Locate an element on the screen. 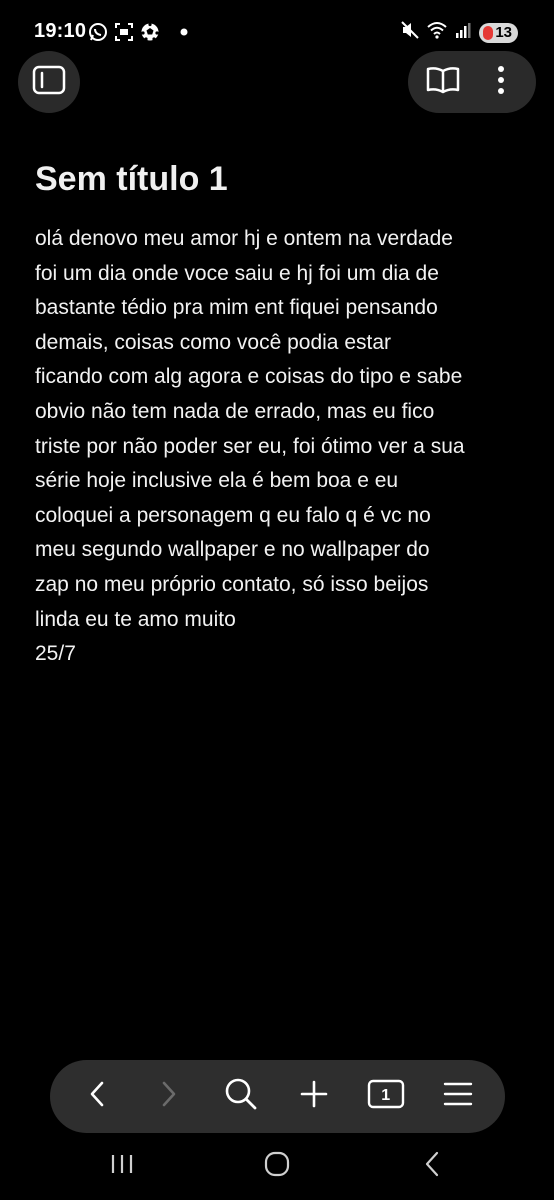 Image resolution: width=554 pixels, height=1200 pixels. forward-button is located at coordinates (169, 1097).